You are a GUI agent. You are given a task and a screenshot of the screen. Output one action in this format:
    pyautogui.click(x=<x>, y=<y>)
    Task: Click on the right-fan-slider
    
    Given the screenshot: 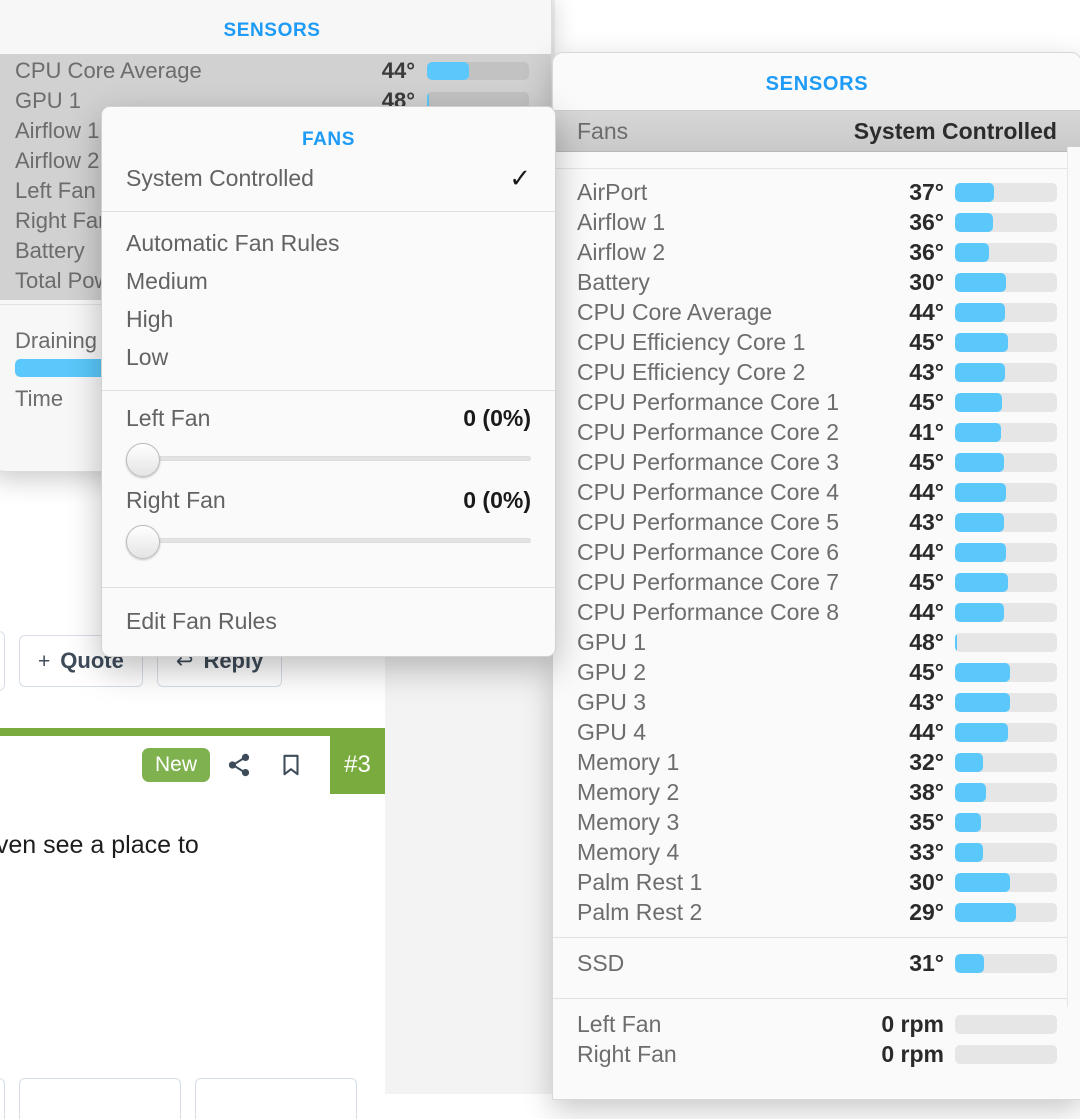 What is the action you would take?
    pyautogui.click(x=328, y=542)
    